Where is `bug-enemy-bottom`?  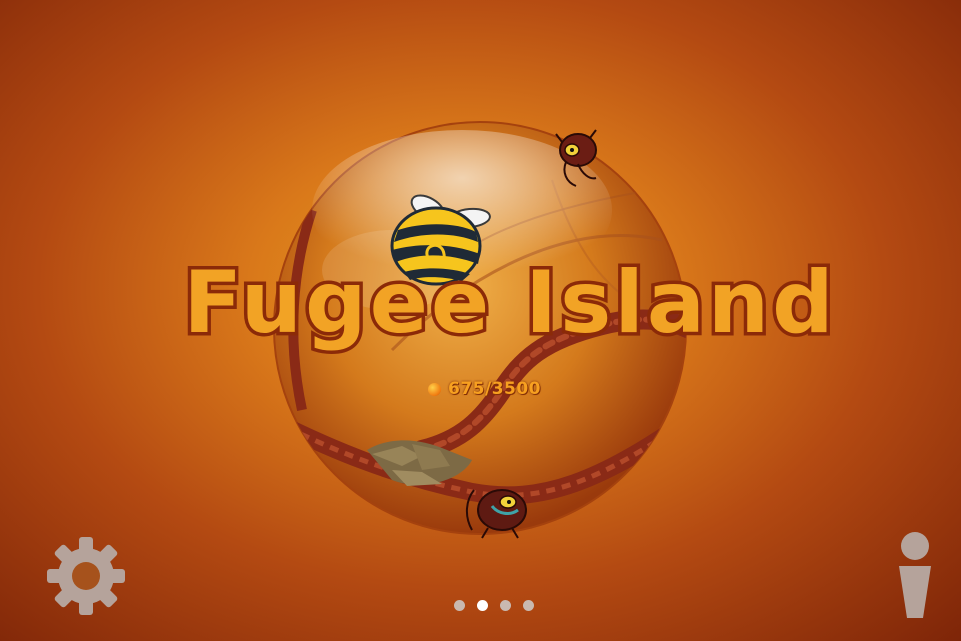
bug-enemy-bottom is located at coordinates (496, 514).